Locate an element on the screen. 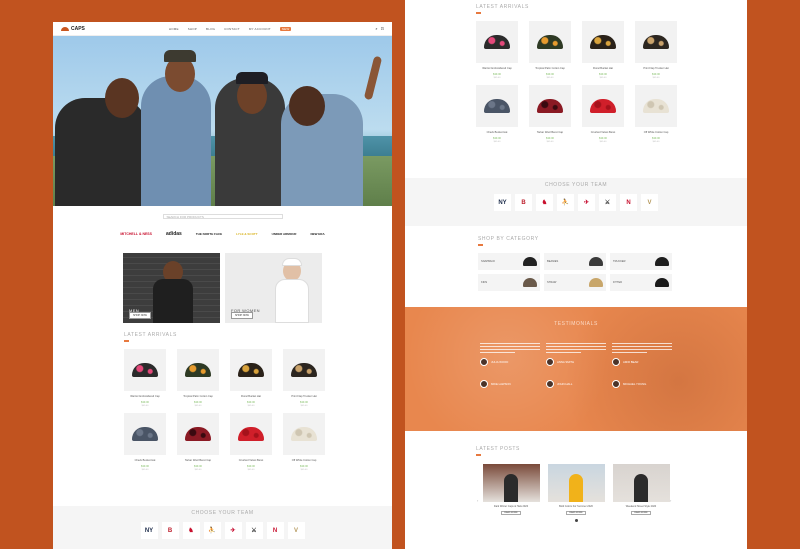 This screenshot has width=800, height=549. carousel-dot is located at coordinates (576, 520).